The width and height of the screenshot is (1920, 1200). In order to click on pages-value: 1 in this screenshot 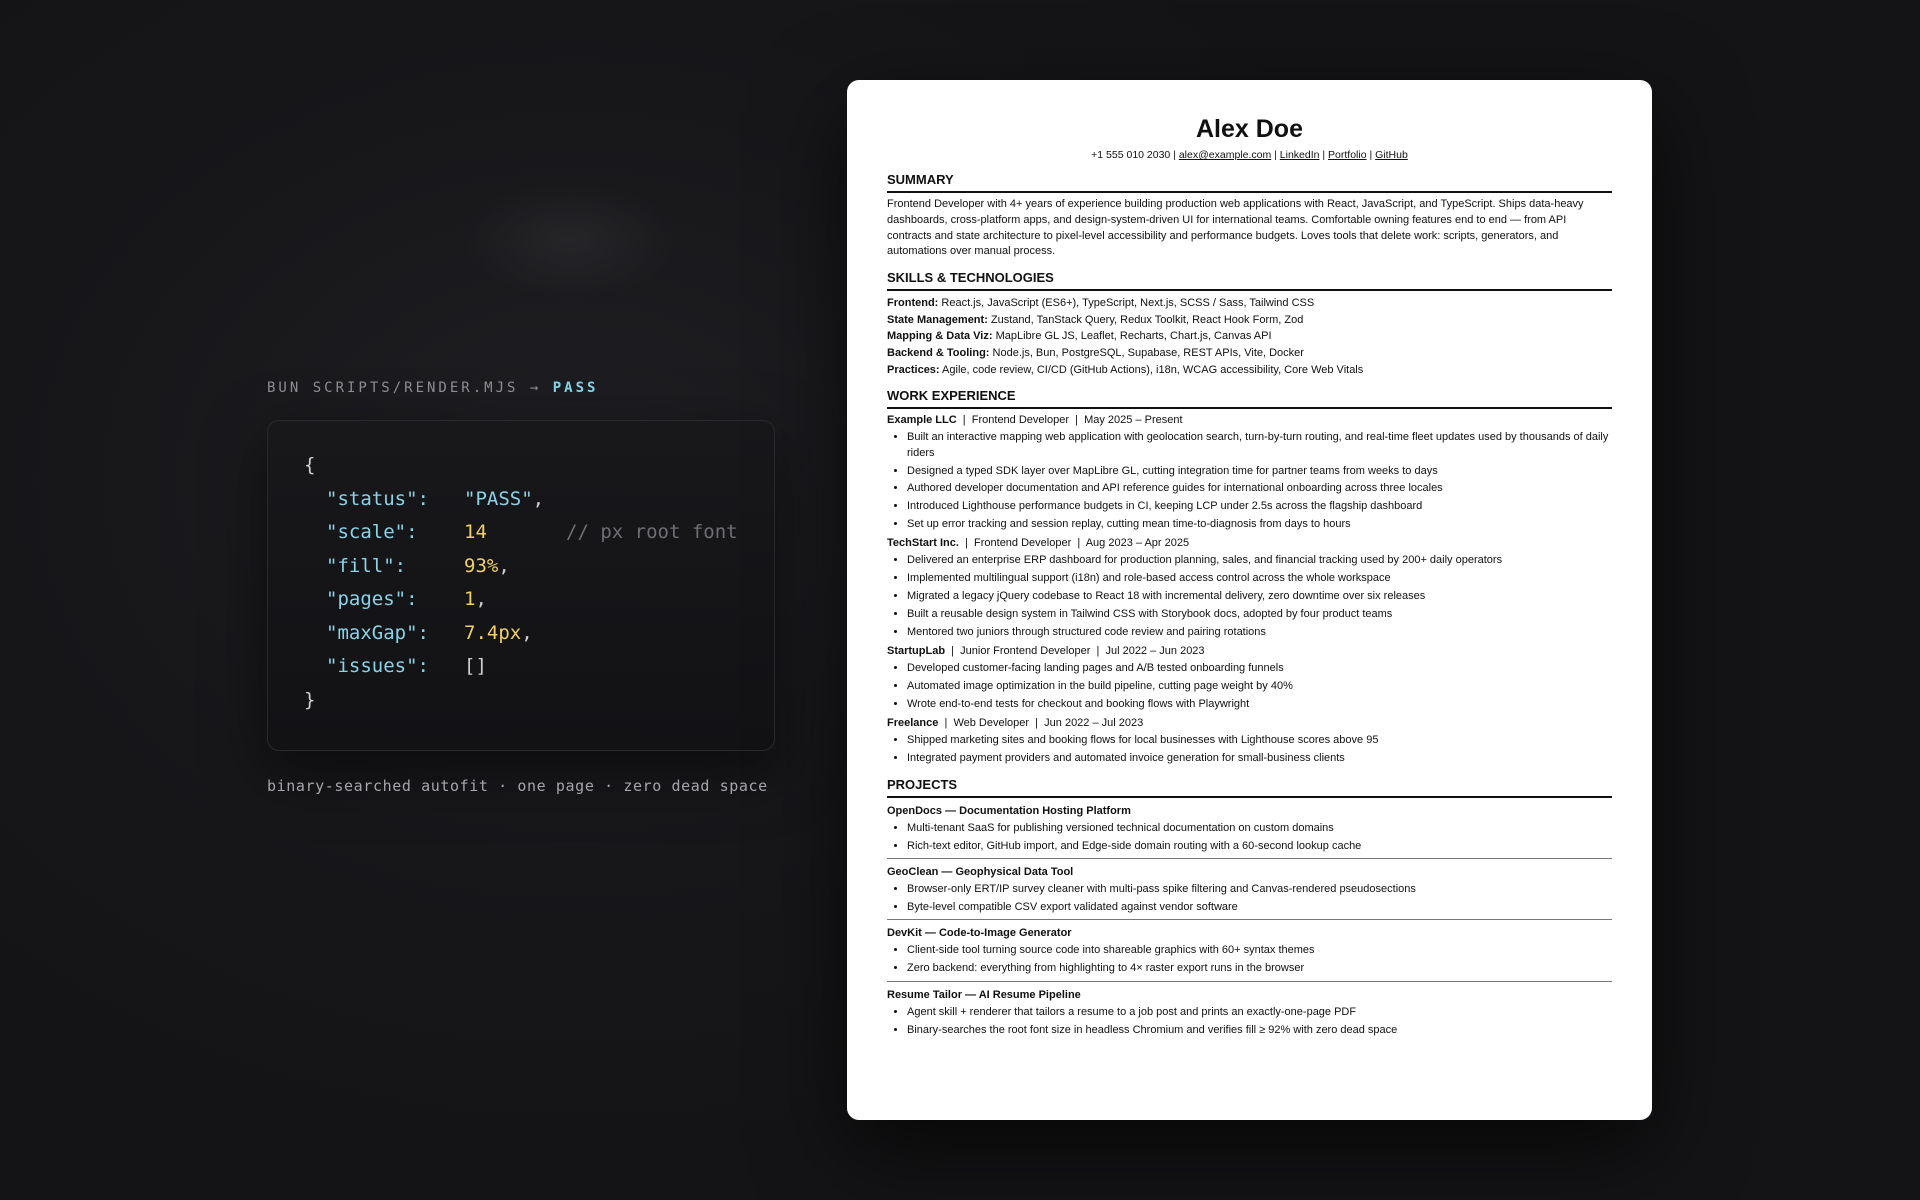, I will do `click(470, 599)`.